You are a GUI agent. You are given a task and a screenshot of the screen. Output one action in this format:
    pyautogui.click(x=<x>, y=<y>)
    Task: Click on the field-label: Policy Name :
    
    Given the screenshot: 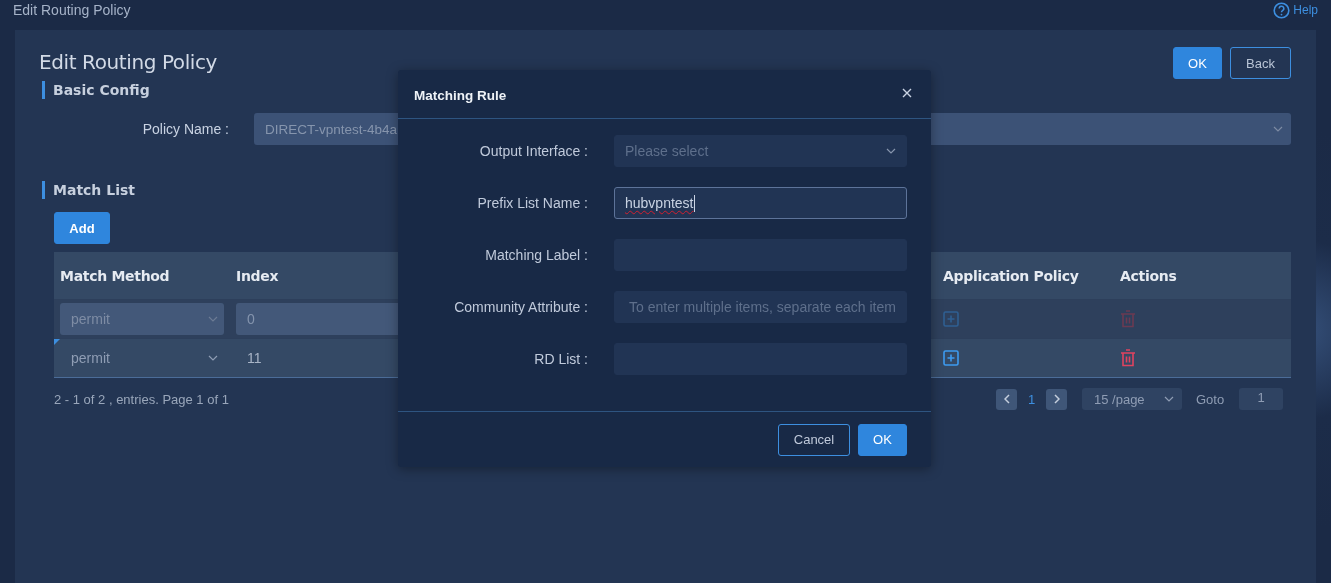 What is the action you would take?
    pyautogui.click(x=185, y=129)
    